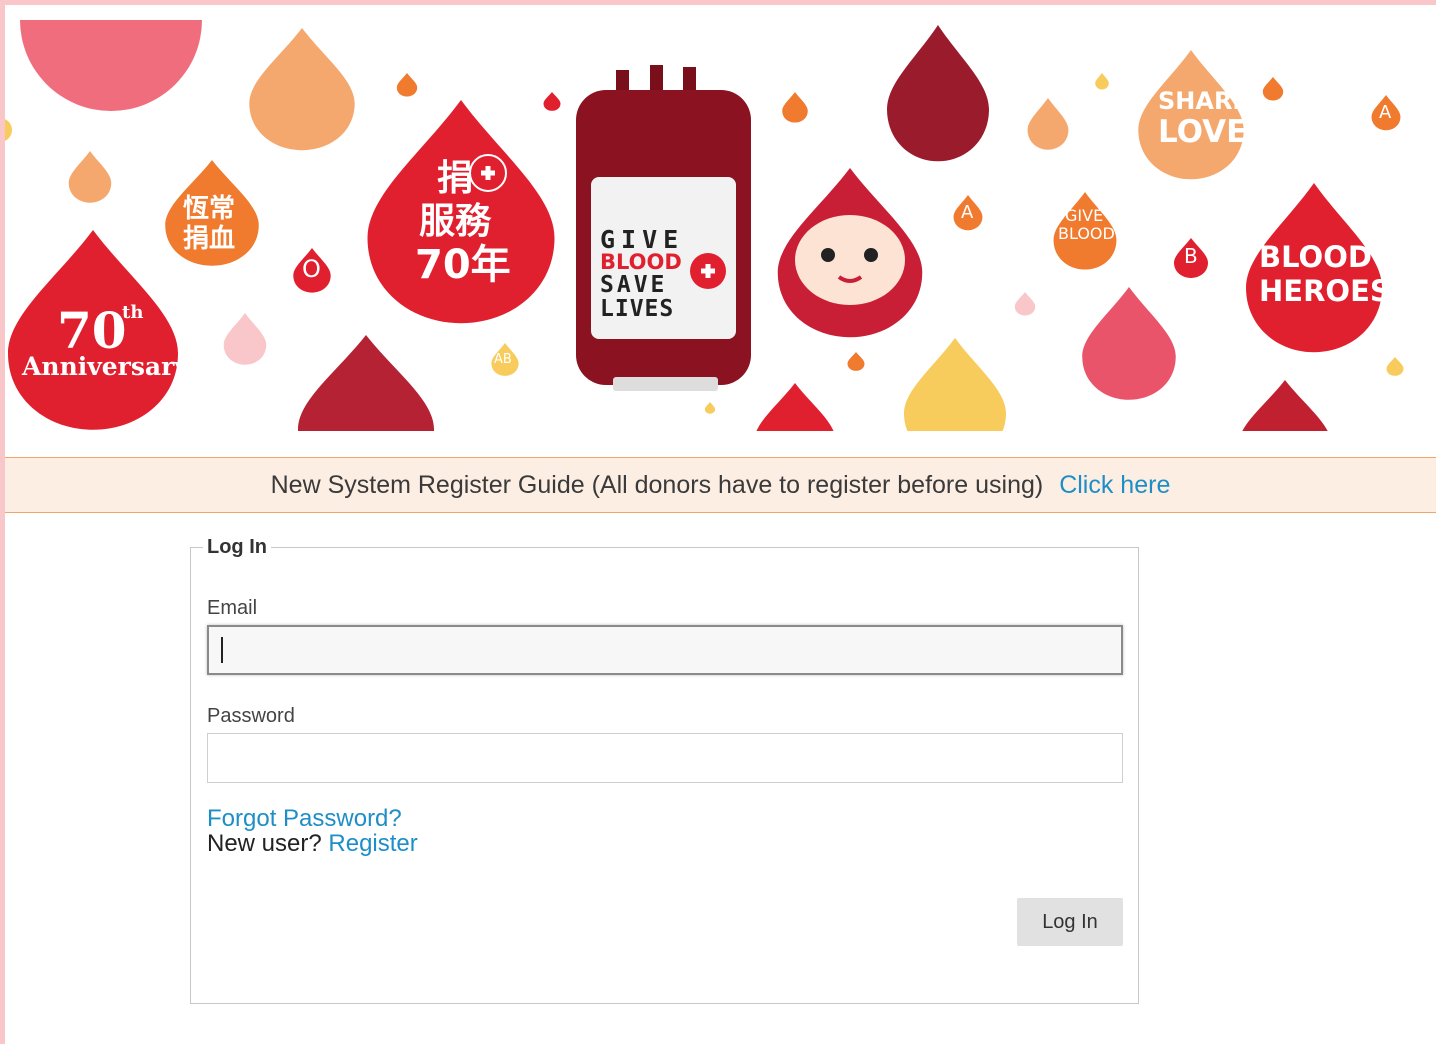  I want to click on heroes-text-2: HEROES, so click(1325, 291).